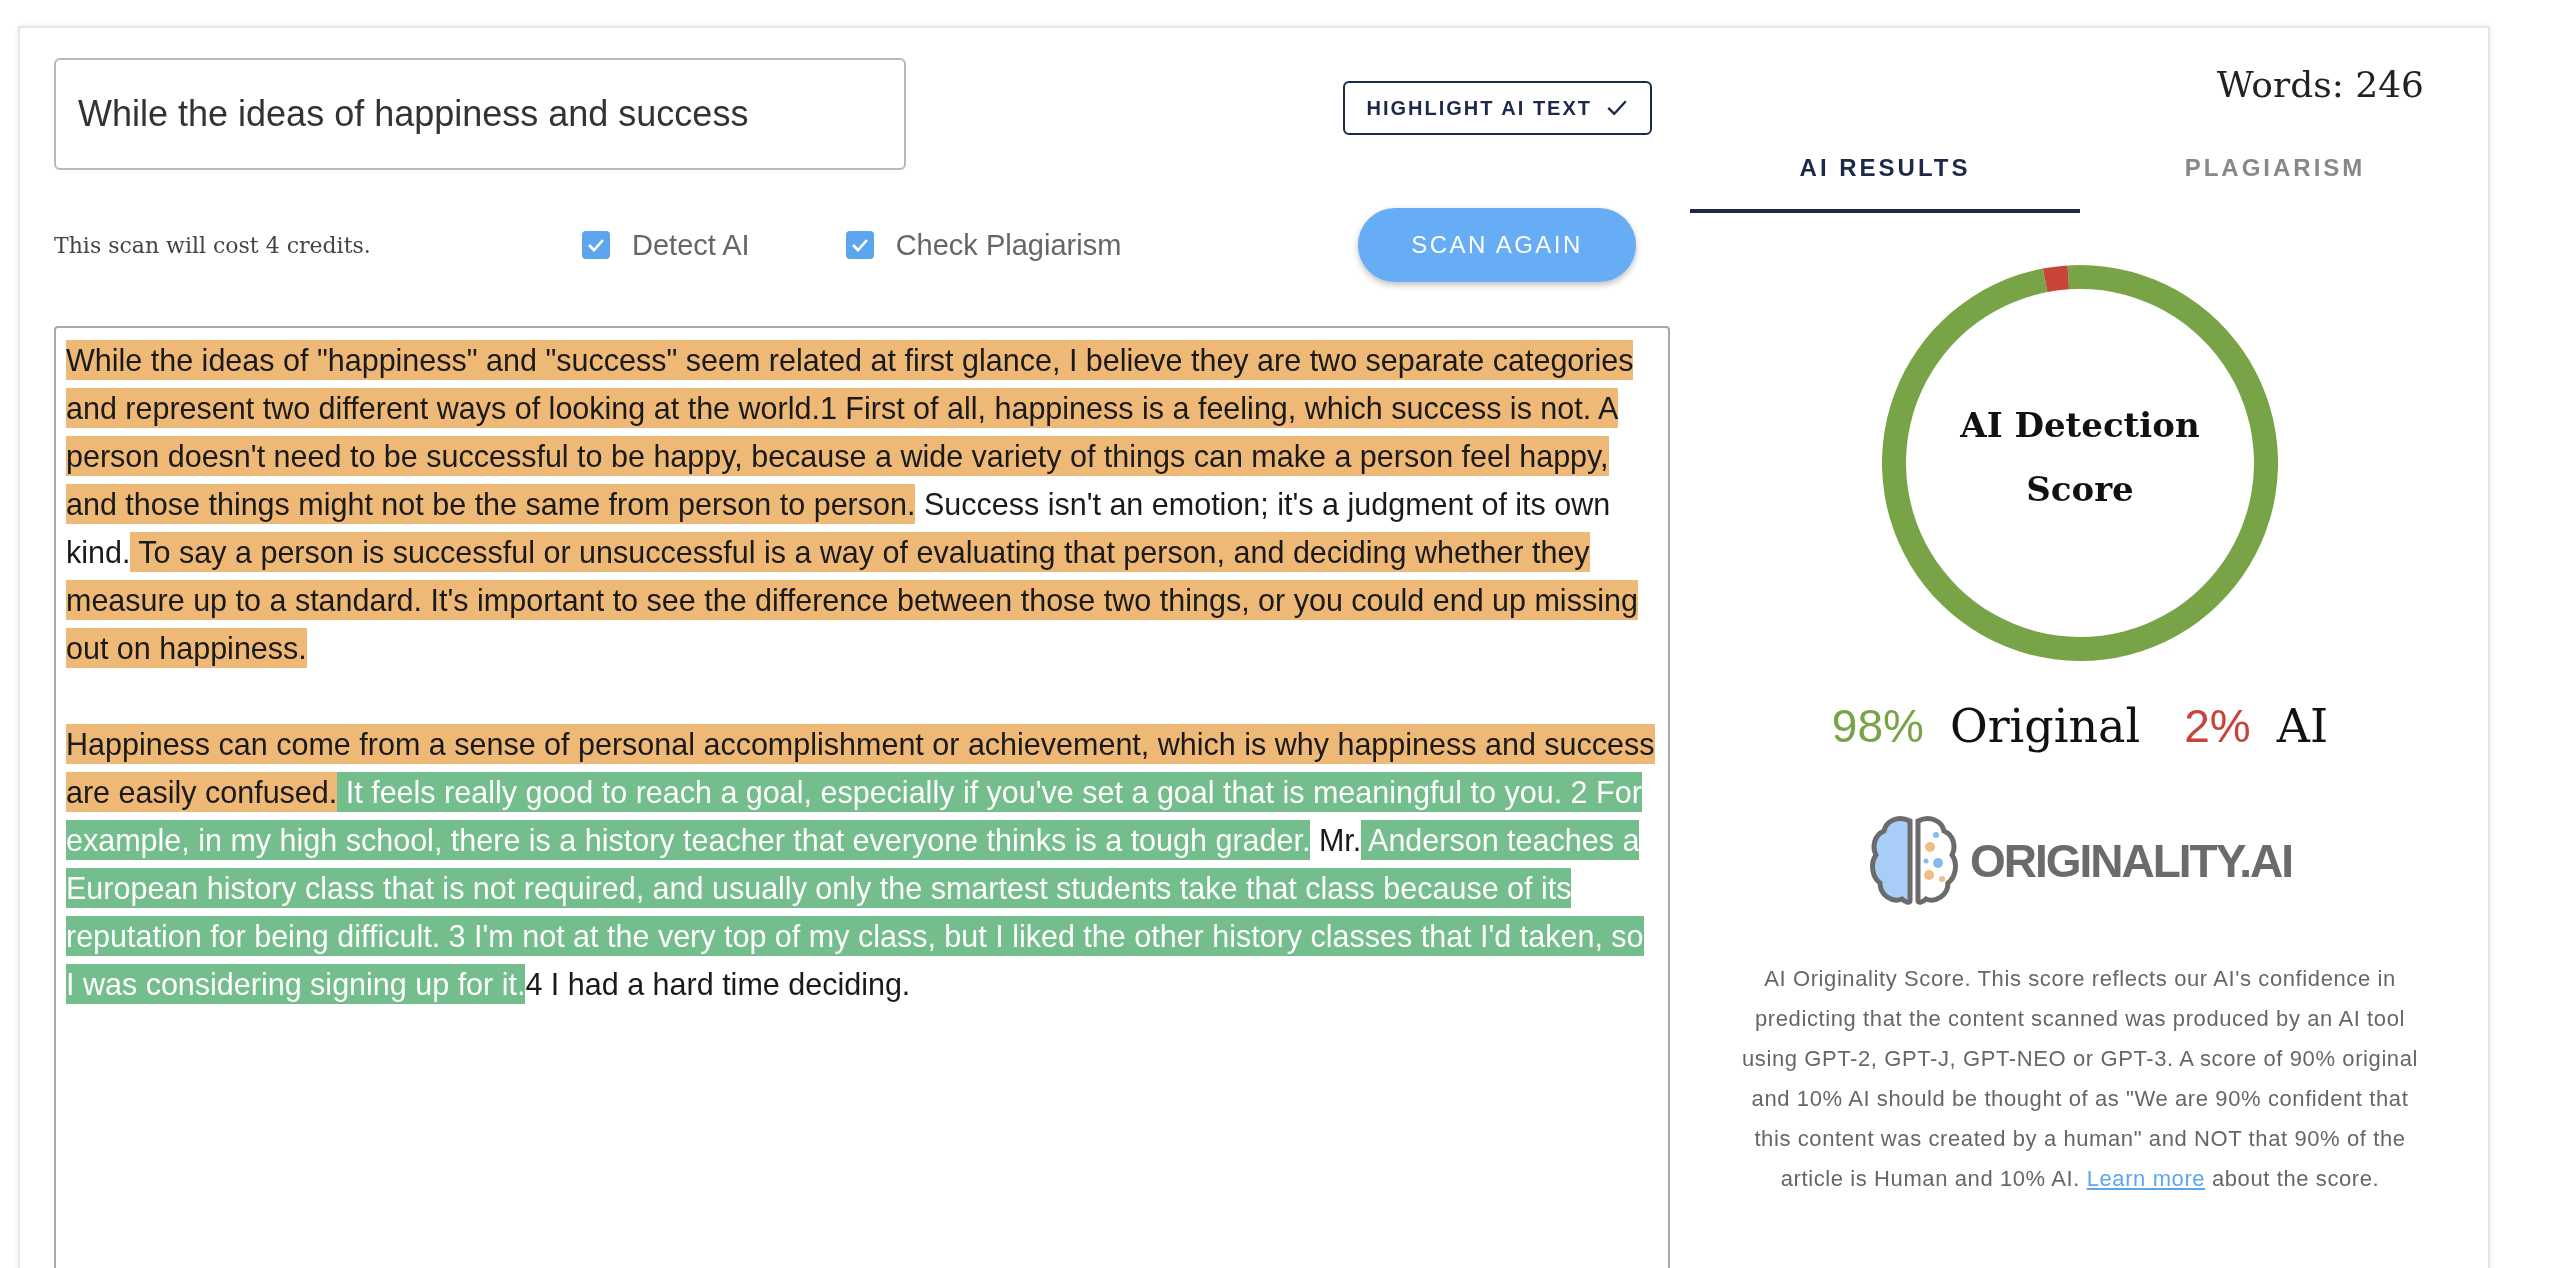  I want to click on word-count: Words: 246, so click(2320, 84).